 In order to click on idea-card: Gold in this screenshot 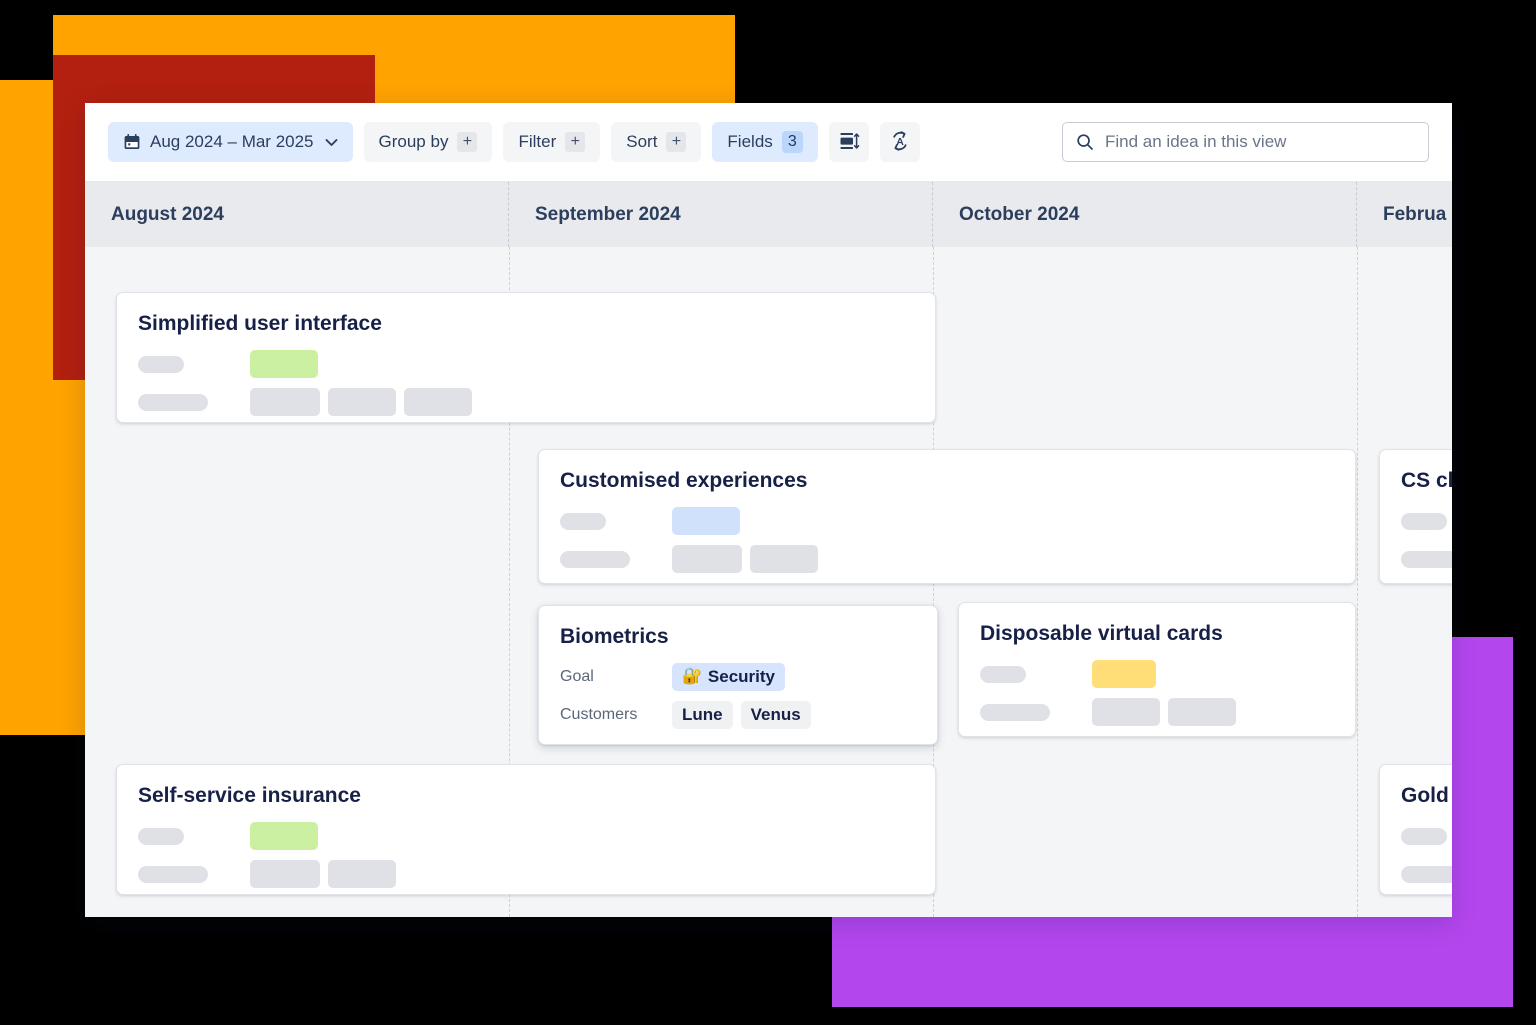, I will do `click(1415, 829)`.